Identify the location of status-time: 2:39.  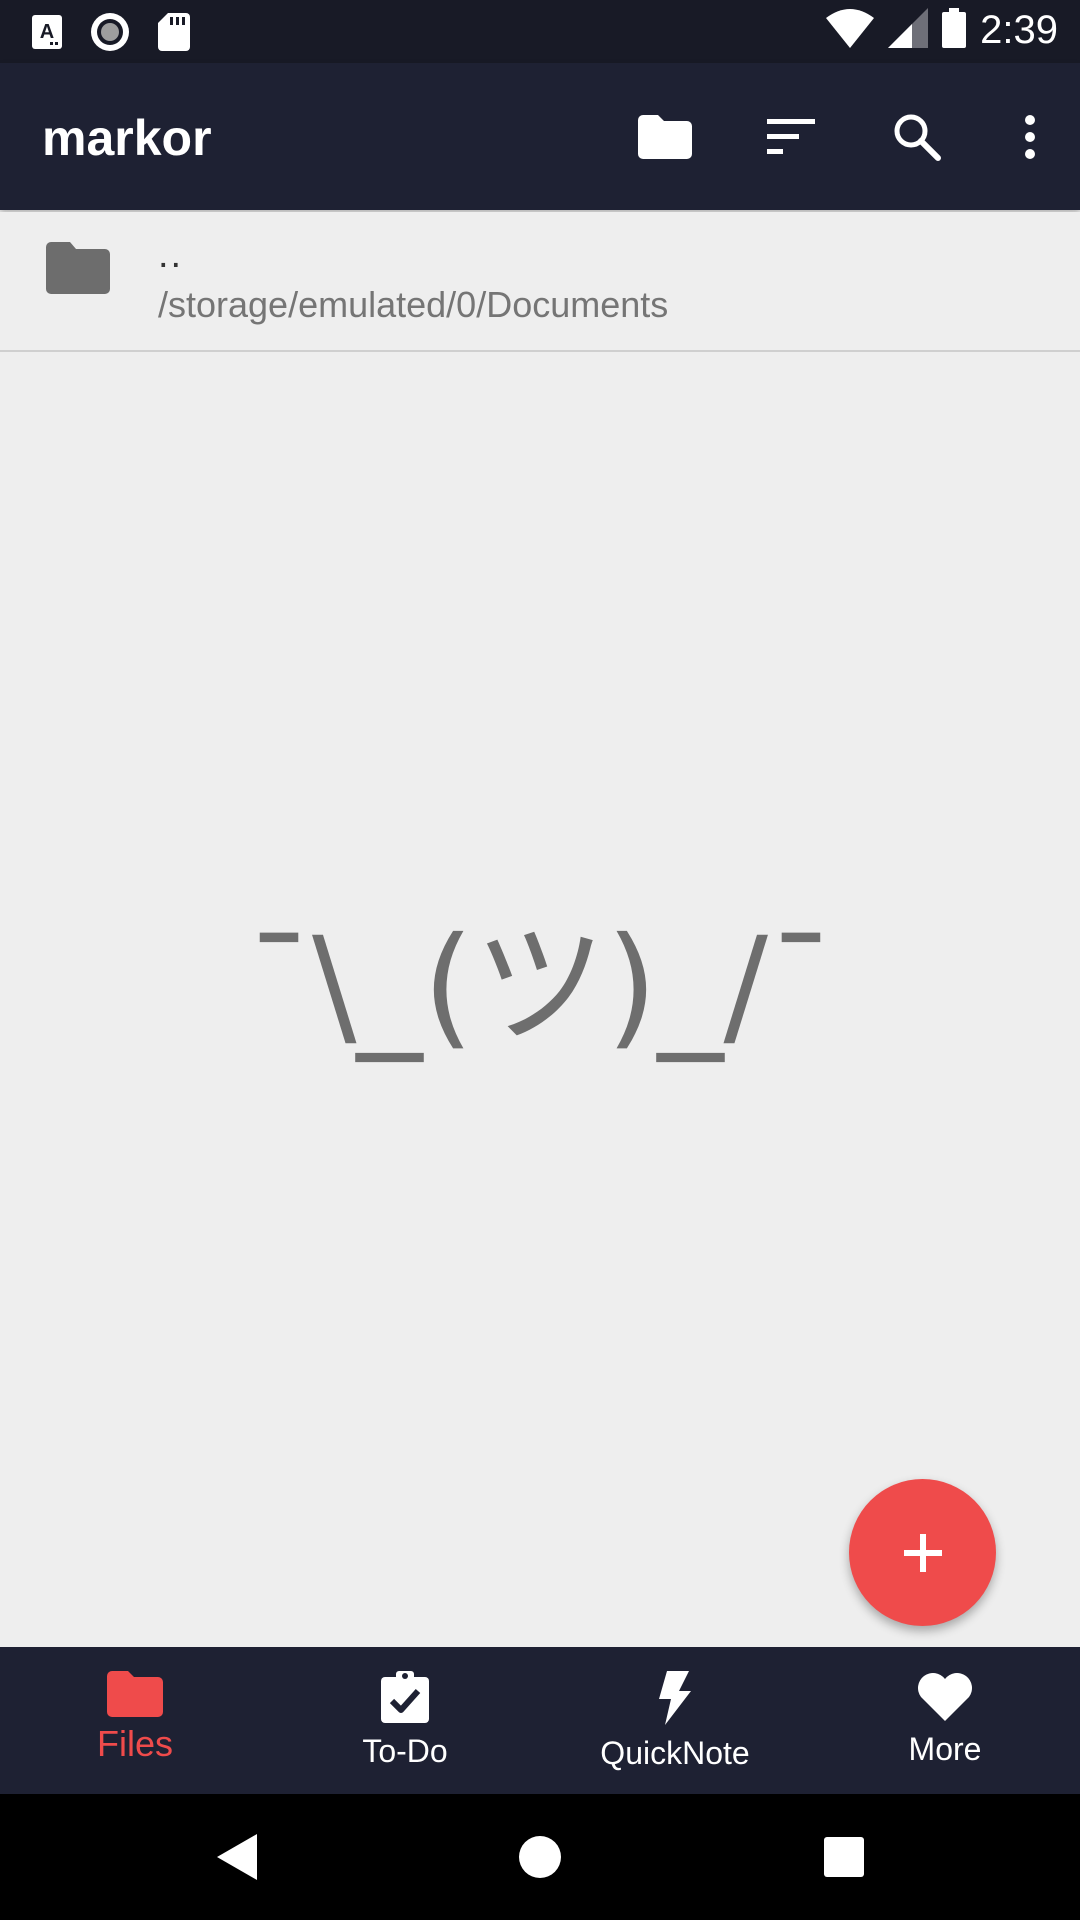
(1019, 30).